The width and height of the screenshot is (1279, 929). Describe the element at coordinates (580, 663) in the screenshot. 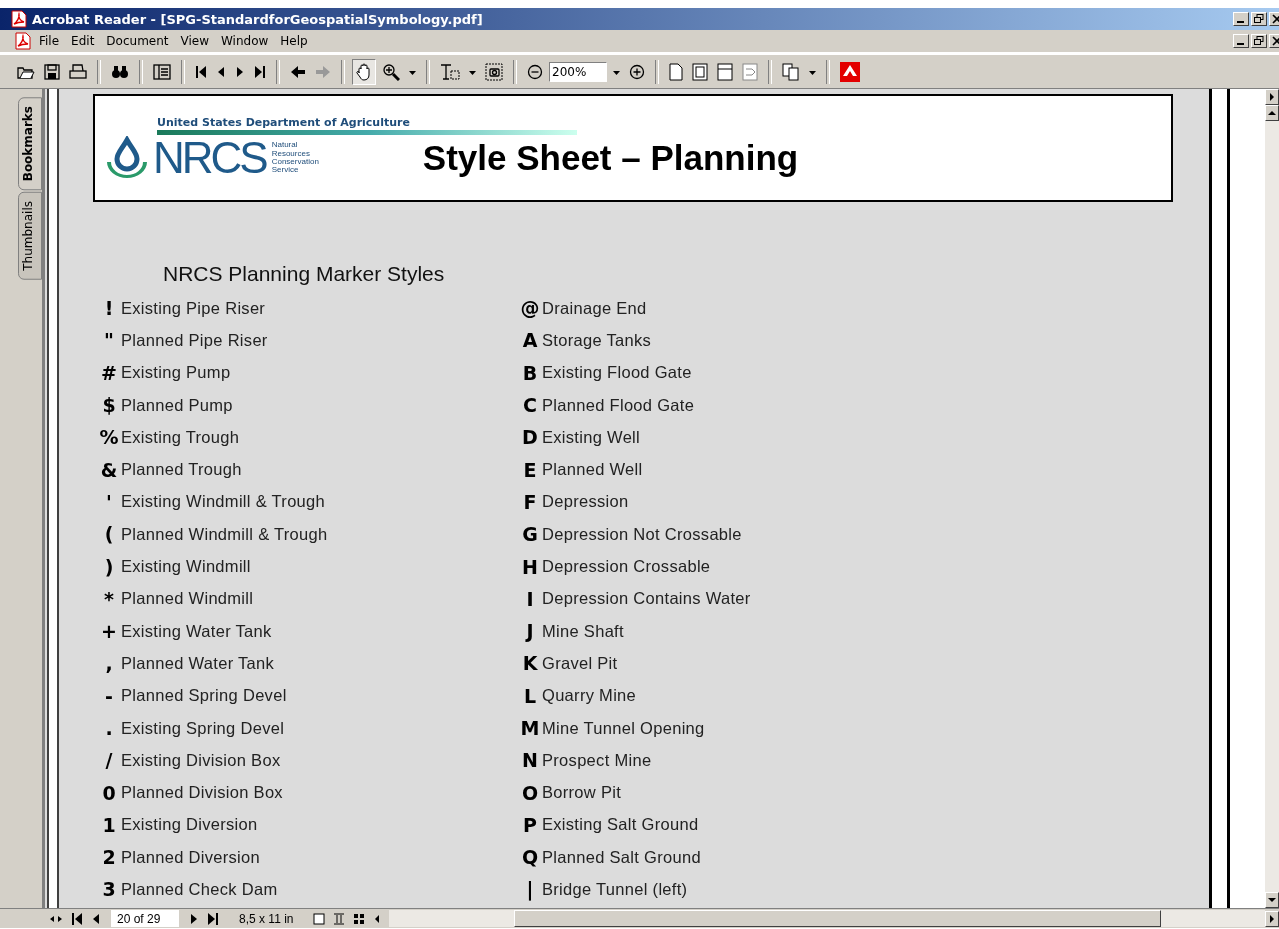

I see `marker-label: Gravel Pit` at that location.